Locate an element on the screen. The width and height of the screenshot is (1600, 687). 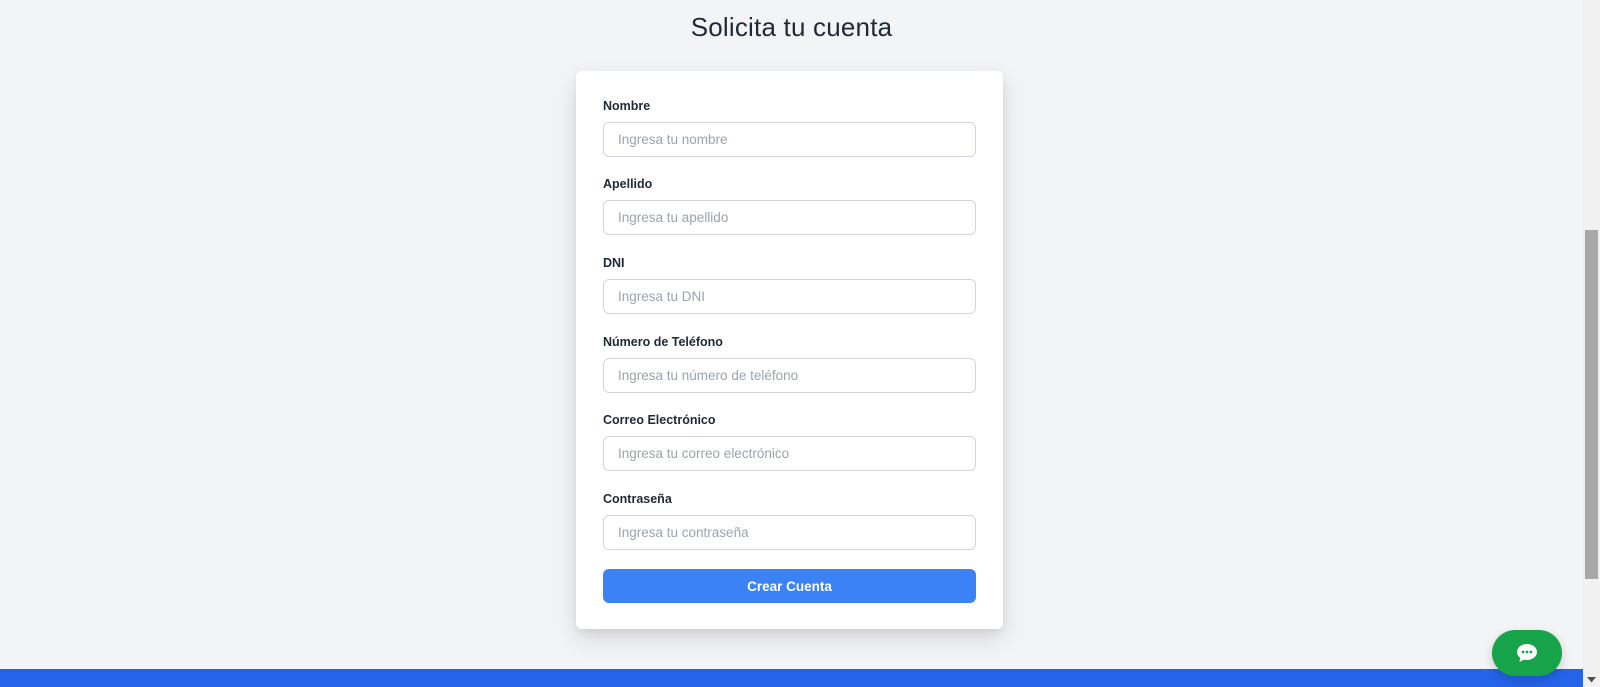
dni-input is located at coordinates (789, 296).